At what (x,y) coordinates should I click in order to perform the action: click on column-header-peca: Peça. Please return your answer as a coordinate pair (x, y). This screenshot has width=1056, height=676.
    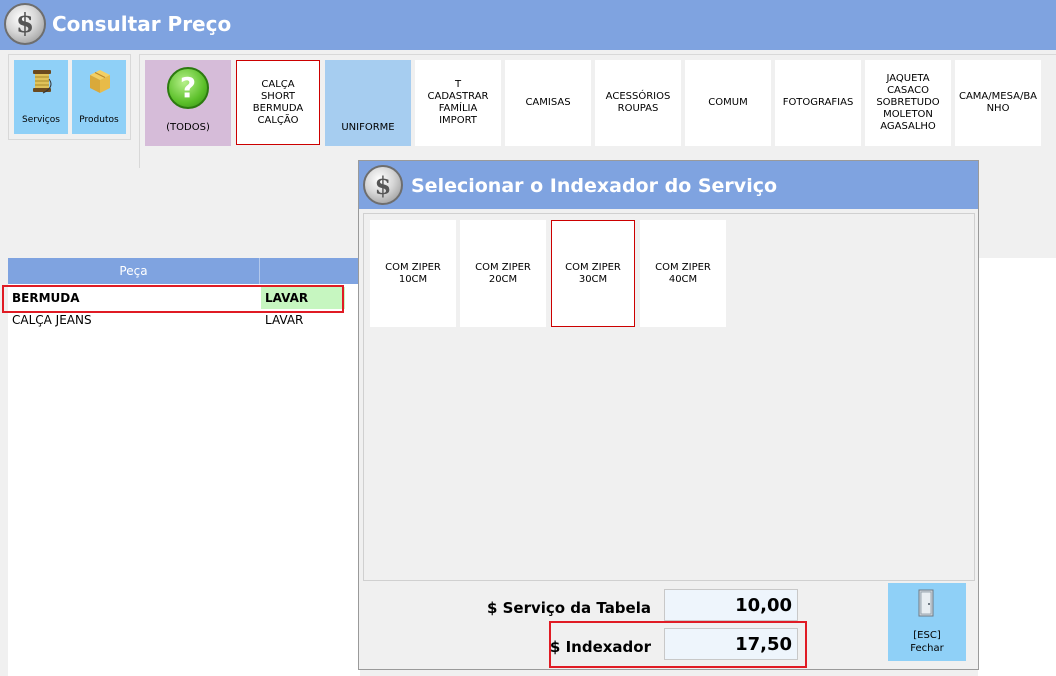
    Looking at the image, I should click on (134, 271).